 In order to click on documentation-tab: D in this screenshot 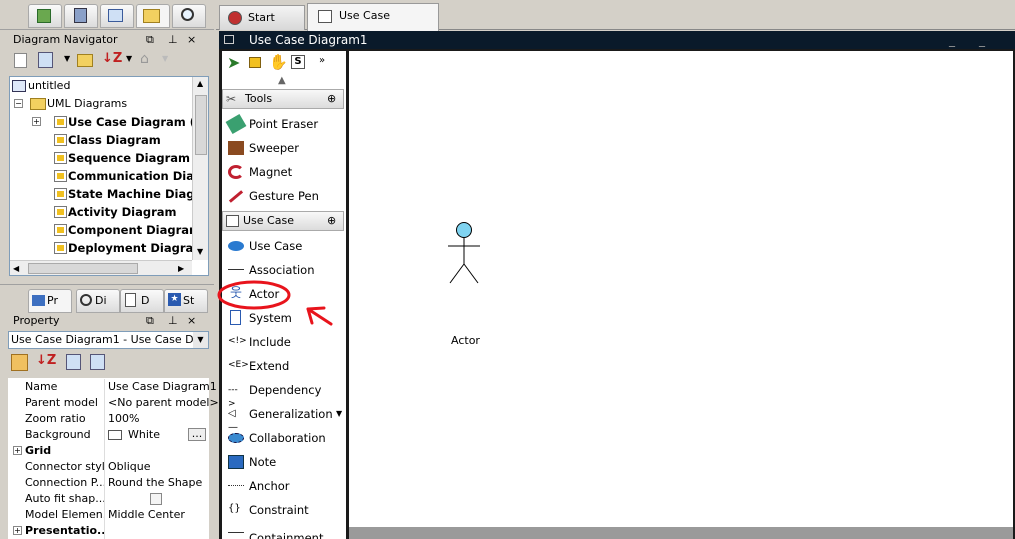, I will do `click(142, 301)`.